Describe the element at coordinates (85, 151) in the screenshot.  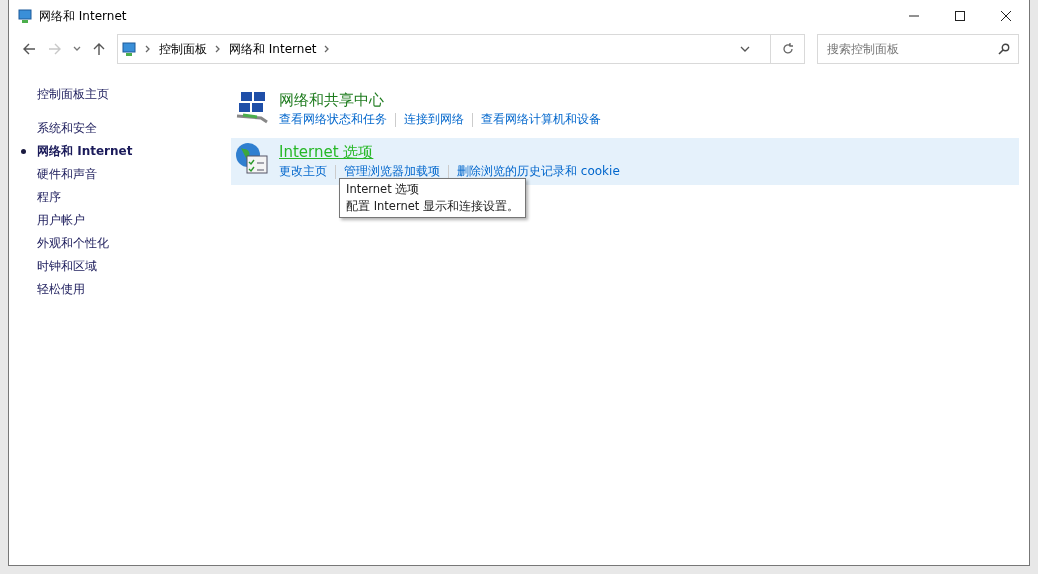
I see `sidebar-item: 网络和 Internet` at that location.